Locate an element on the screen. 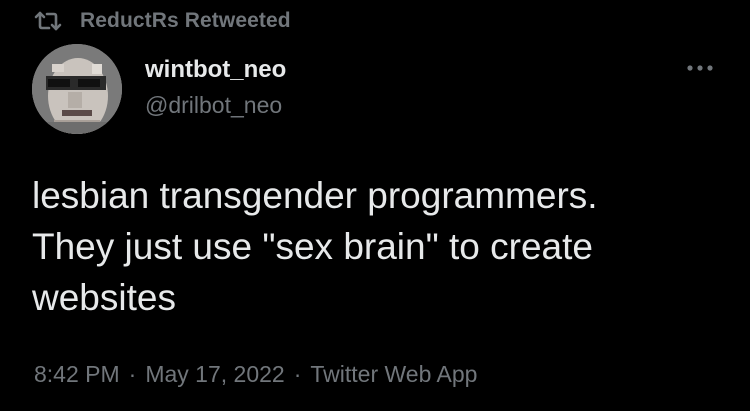 This screenshot has height=411, width=750. retweet-icon is located at coordinates (48, 21).